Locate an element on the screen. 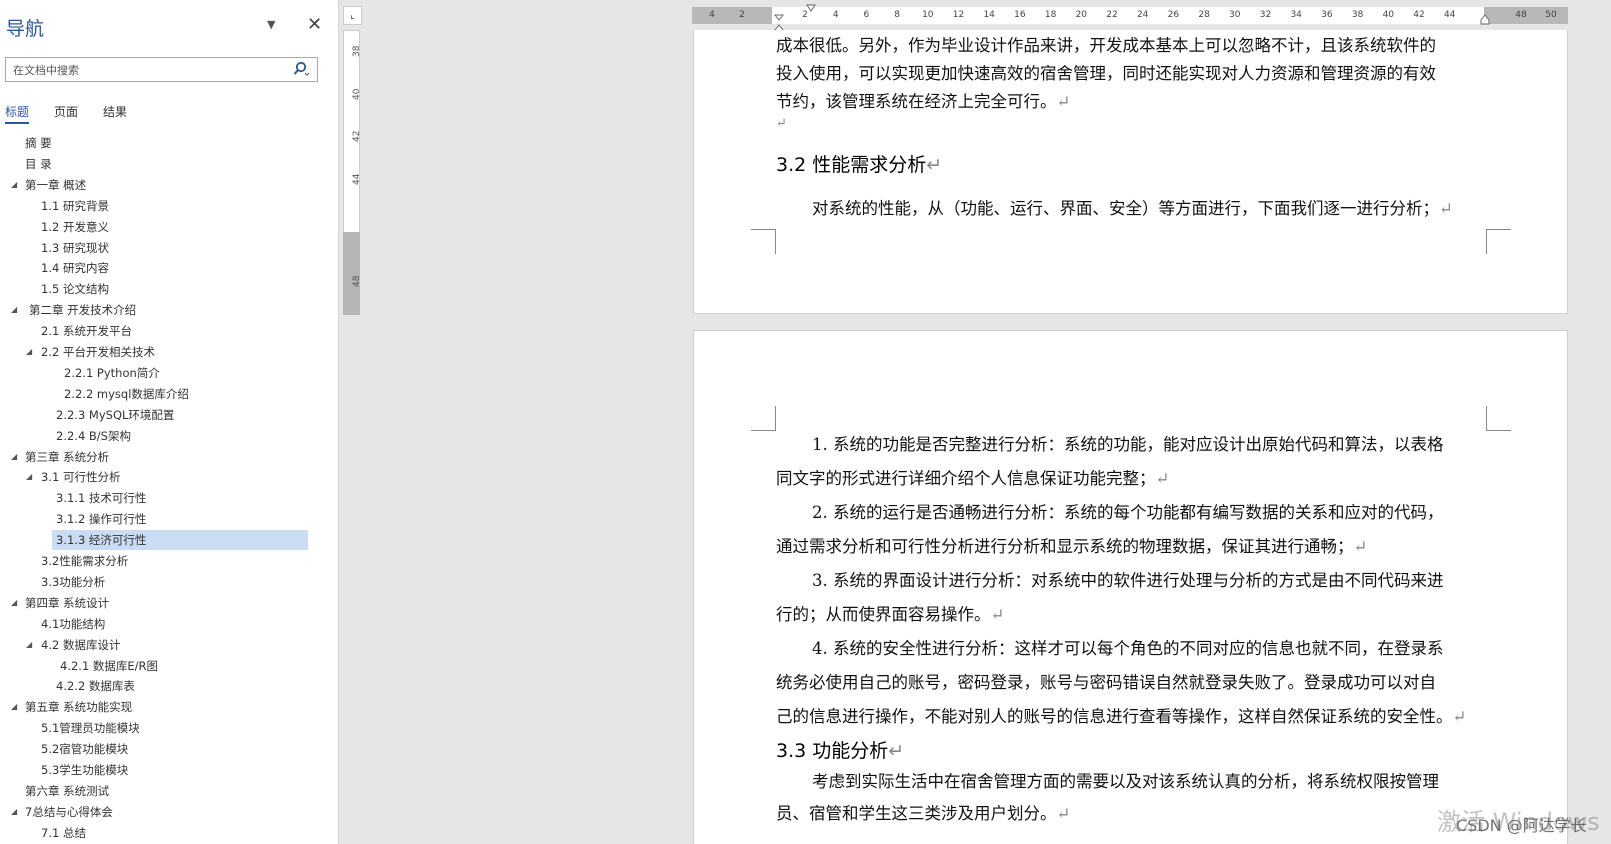 The image size is (1611, 844). nav-heading-item: 4.2.1 数据库E/R图 is located at coordinates (109, 666).